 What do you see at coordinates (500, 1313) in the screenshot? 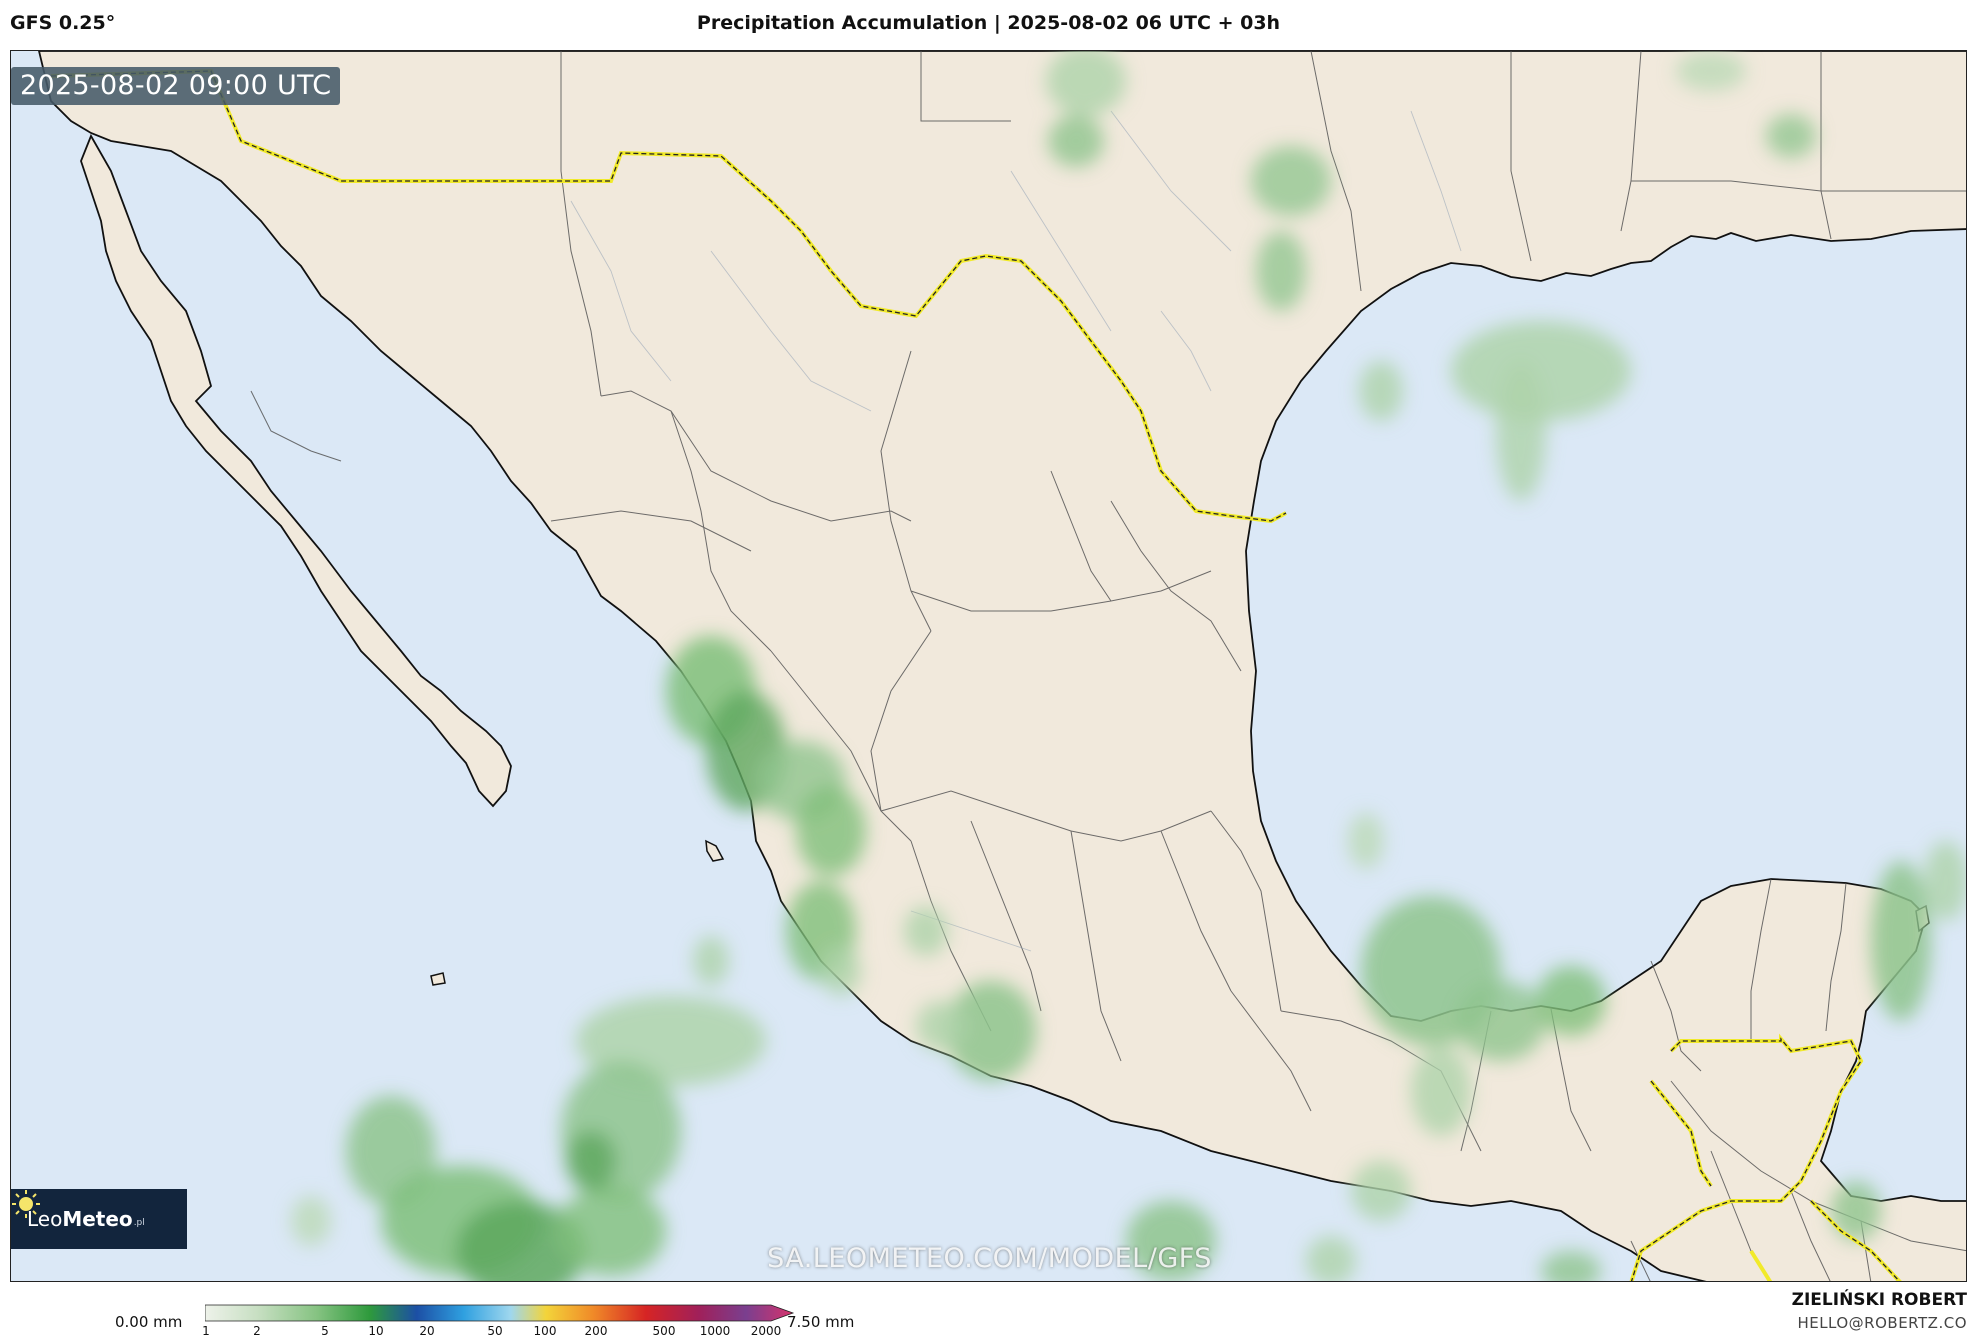
I see `legend-colorbar` at bounding box center [500, 1313].